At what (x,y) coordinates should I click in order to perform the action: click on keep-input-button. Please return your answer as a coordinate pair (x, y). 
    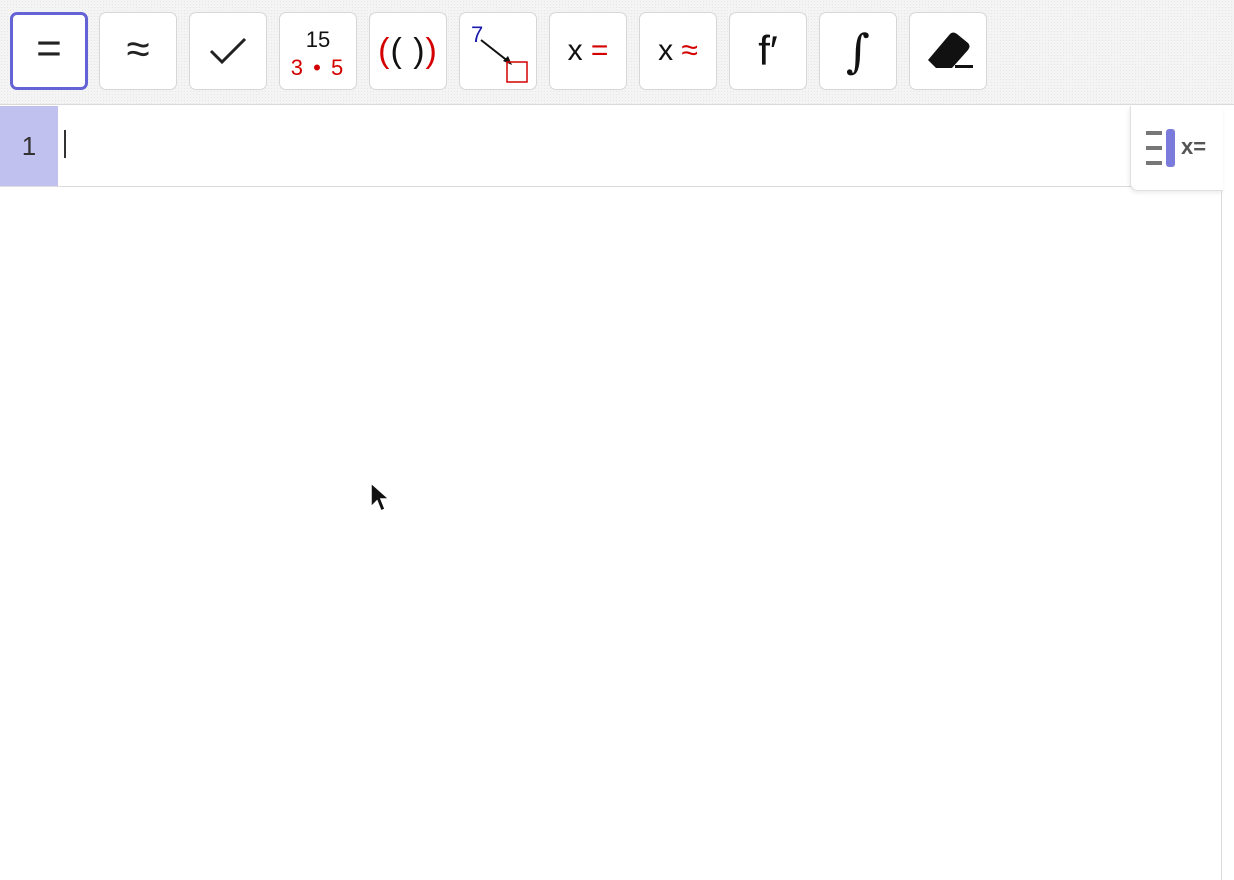
    Looking at the image, I should click on (228, 51).